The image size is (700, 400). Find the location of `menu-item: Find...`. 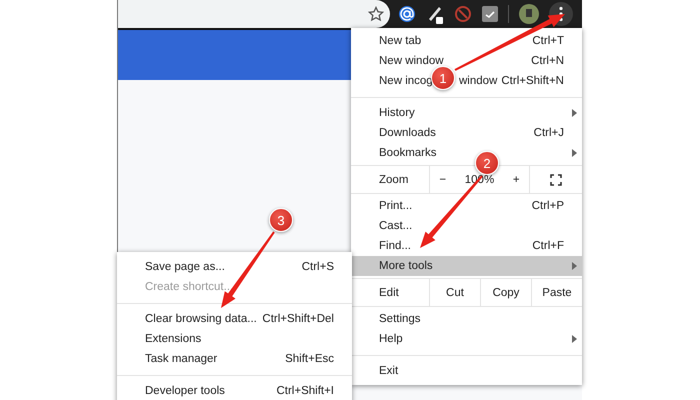

menu-item: Find... is located at coordinates (395, 246).